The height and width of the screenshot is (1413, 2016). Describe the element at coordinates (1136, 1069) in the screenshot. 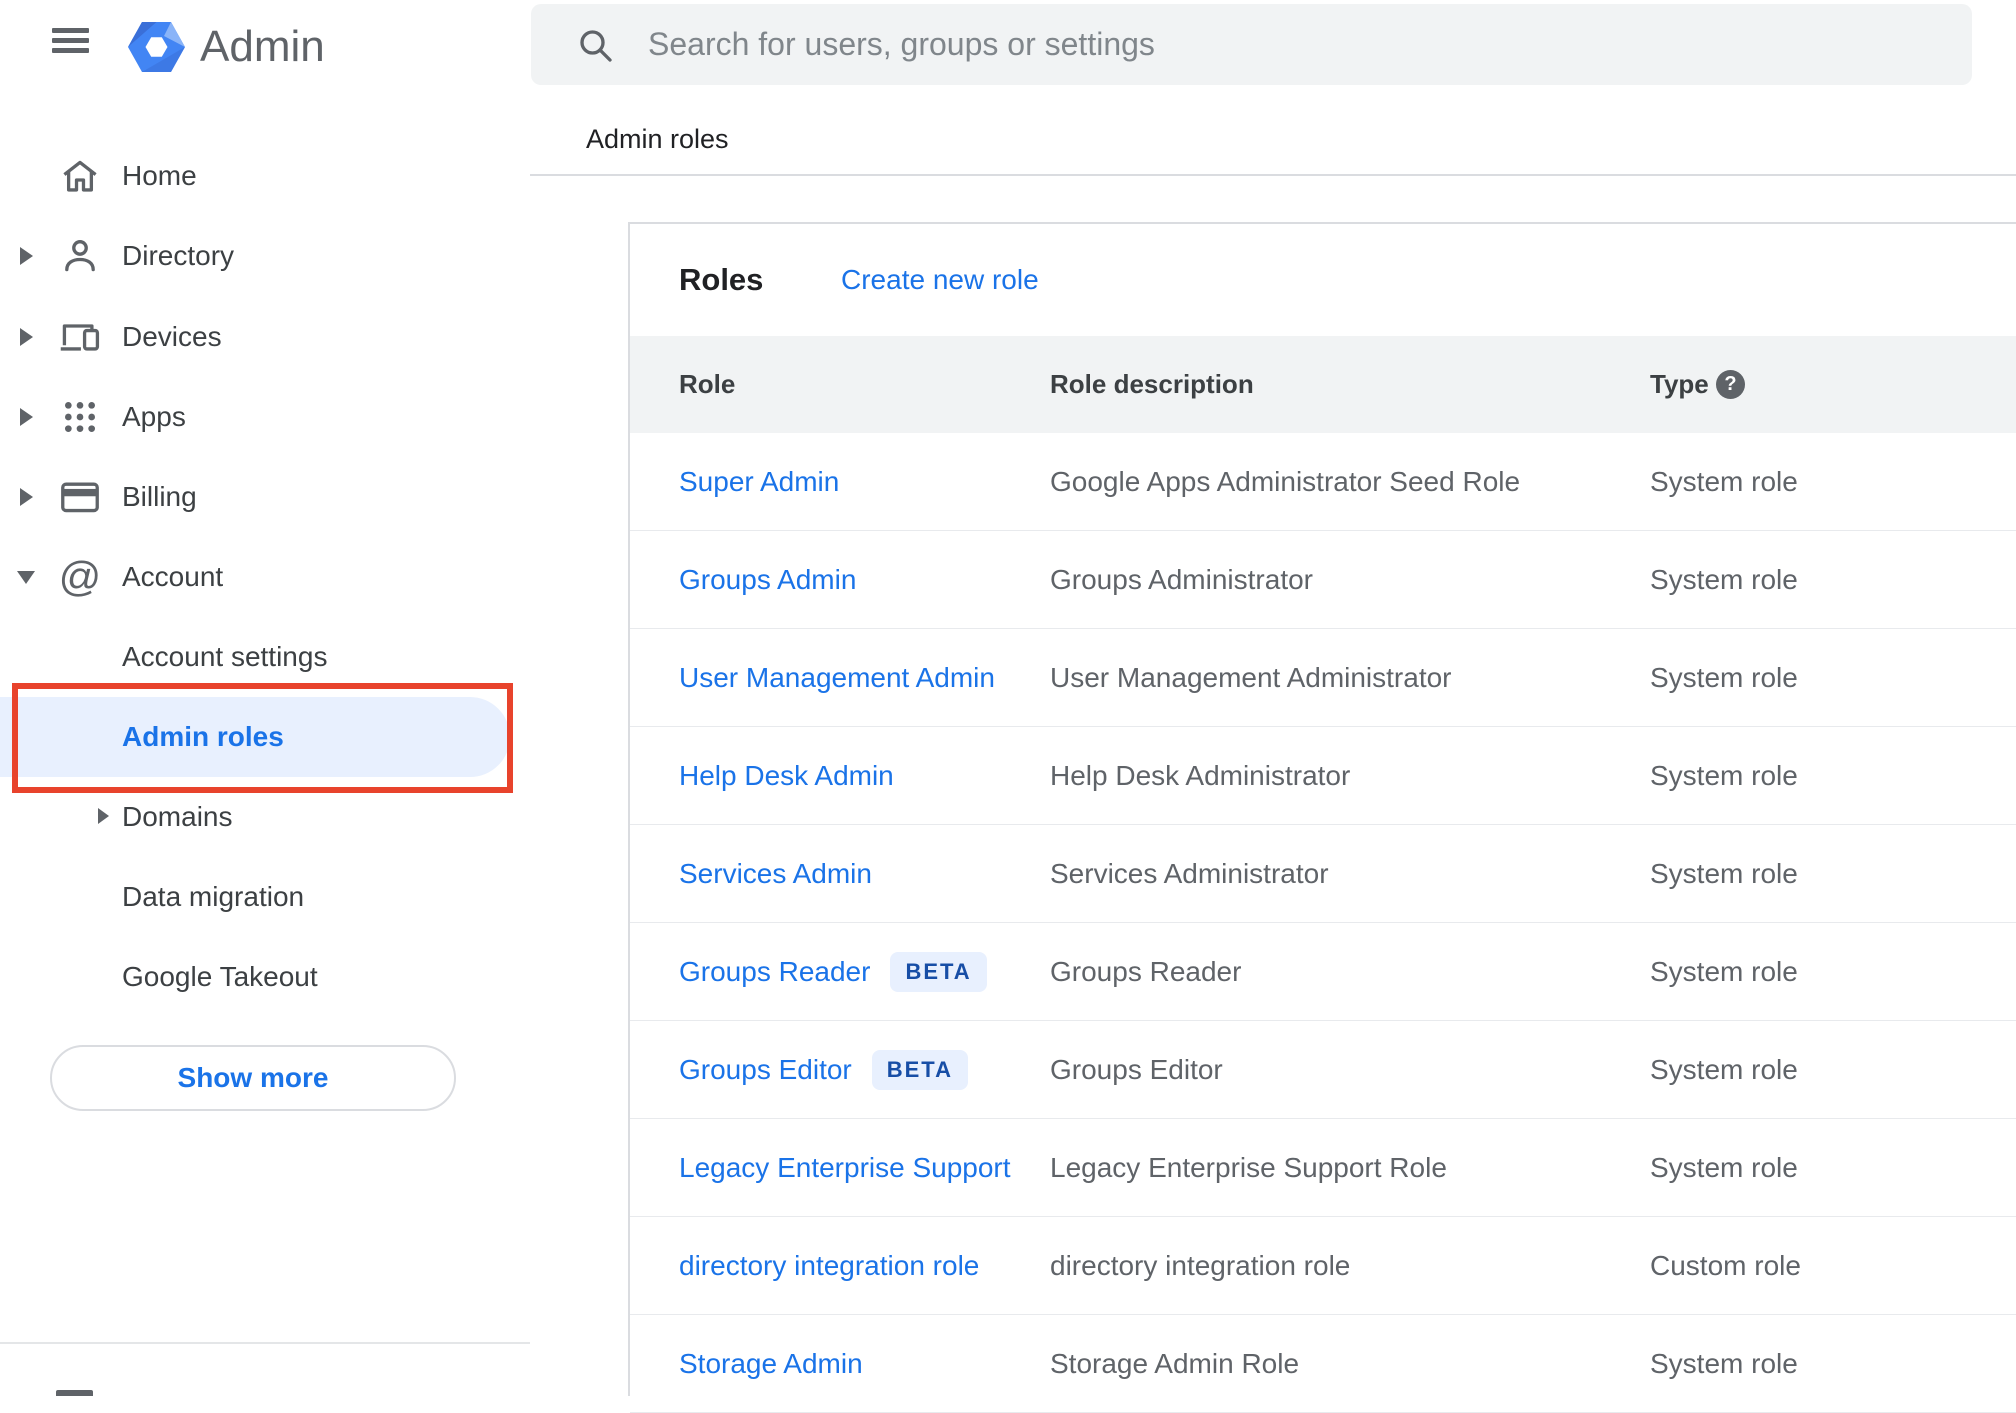

I see `role-description: Groups Editor` at that location.